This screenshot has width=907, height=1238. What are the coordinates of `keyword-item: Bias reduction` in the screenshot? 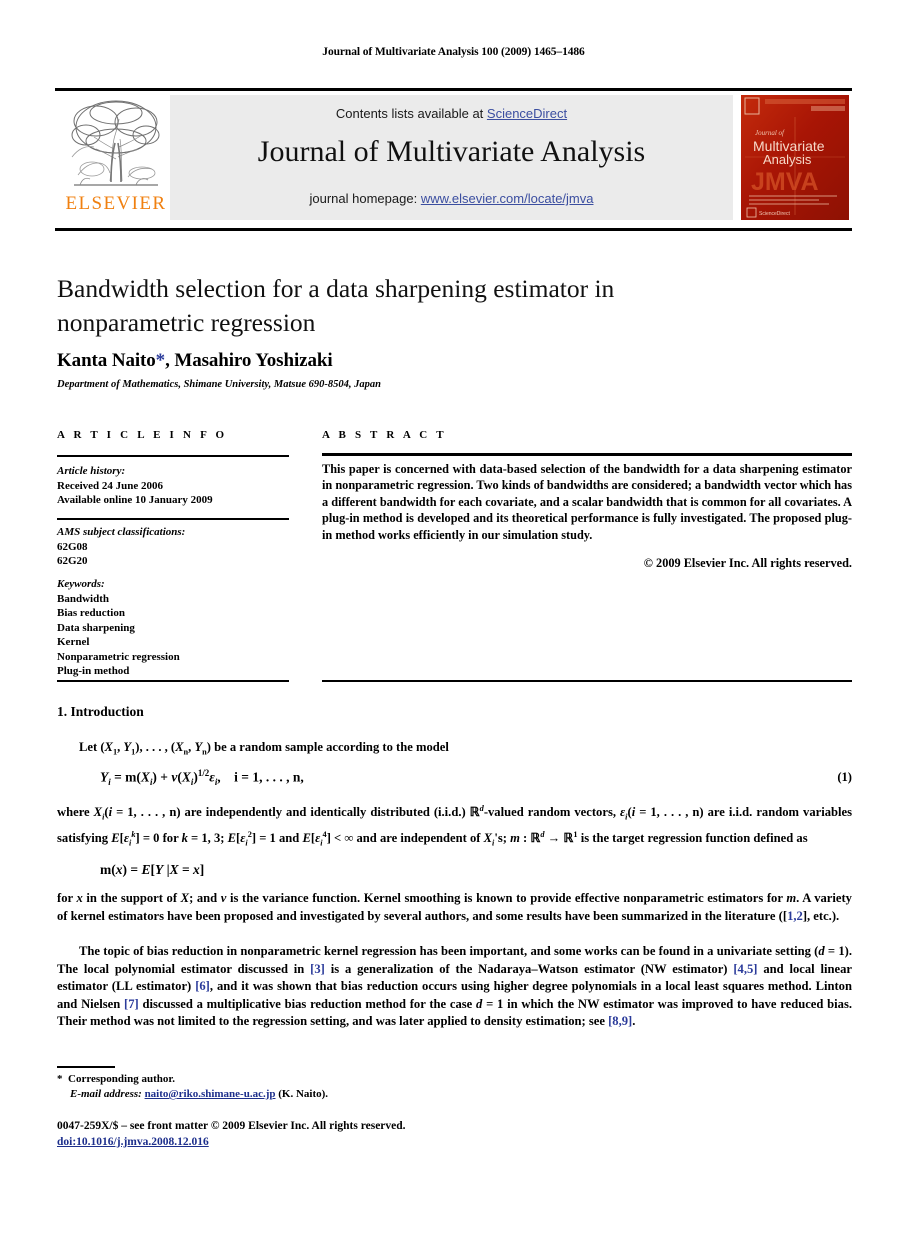 It's located at (91, 613).